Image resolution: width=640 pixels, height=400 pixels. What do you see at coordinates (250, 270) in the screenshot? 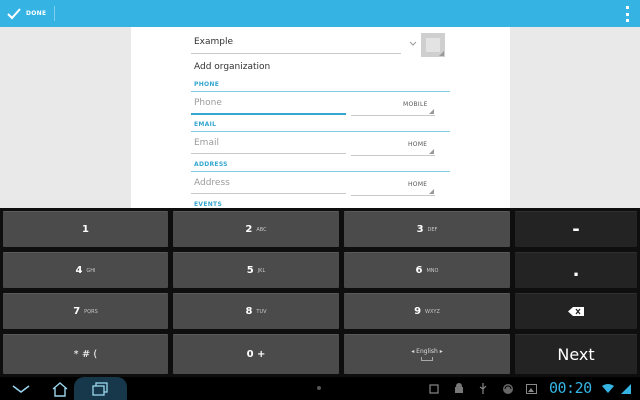
I see `key-label: 5` at bounding box center [250, 270].